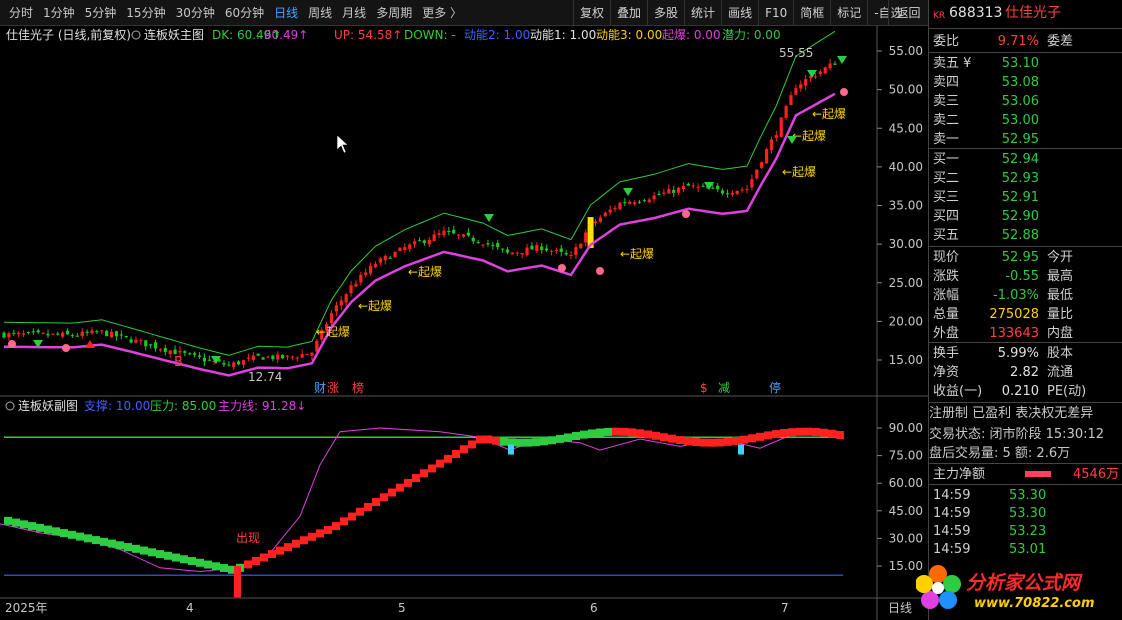 This screenshot has height=620, width=1122. What do you see at coordinates (190, 608) in the screenshot?
I see `x-axis-label: 4` at bounding box center [190, 608].